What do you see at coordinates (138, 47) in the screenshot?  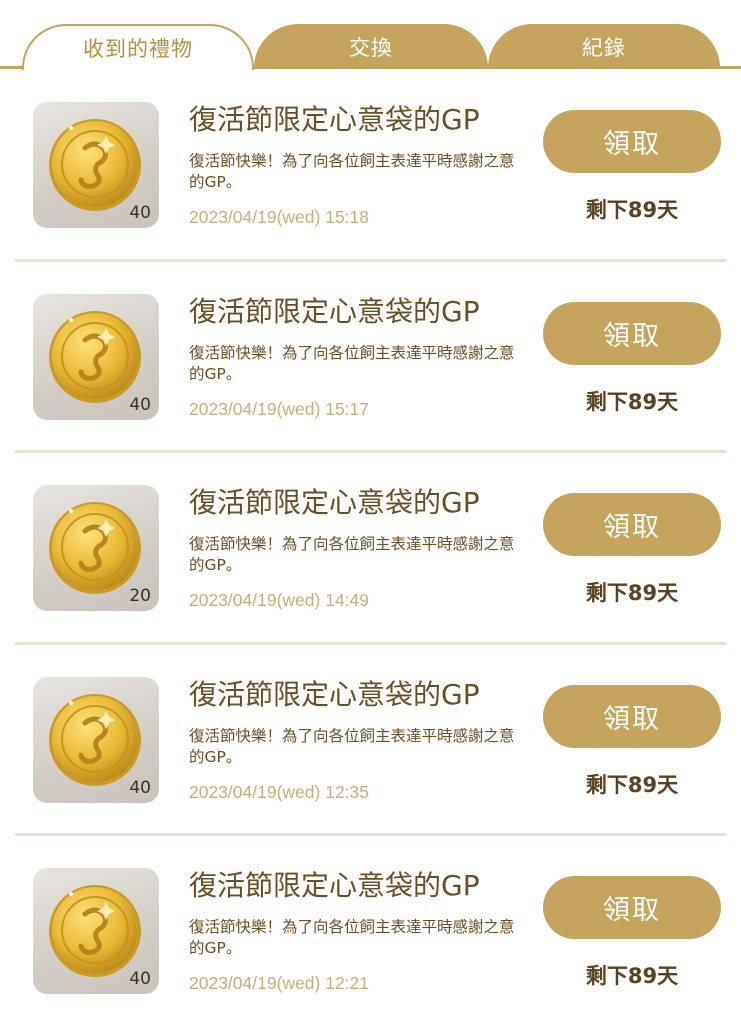 I see `tab-received-gifts: 收到的禮物` at bounding box center [138, 47].